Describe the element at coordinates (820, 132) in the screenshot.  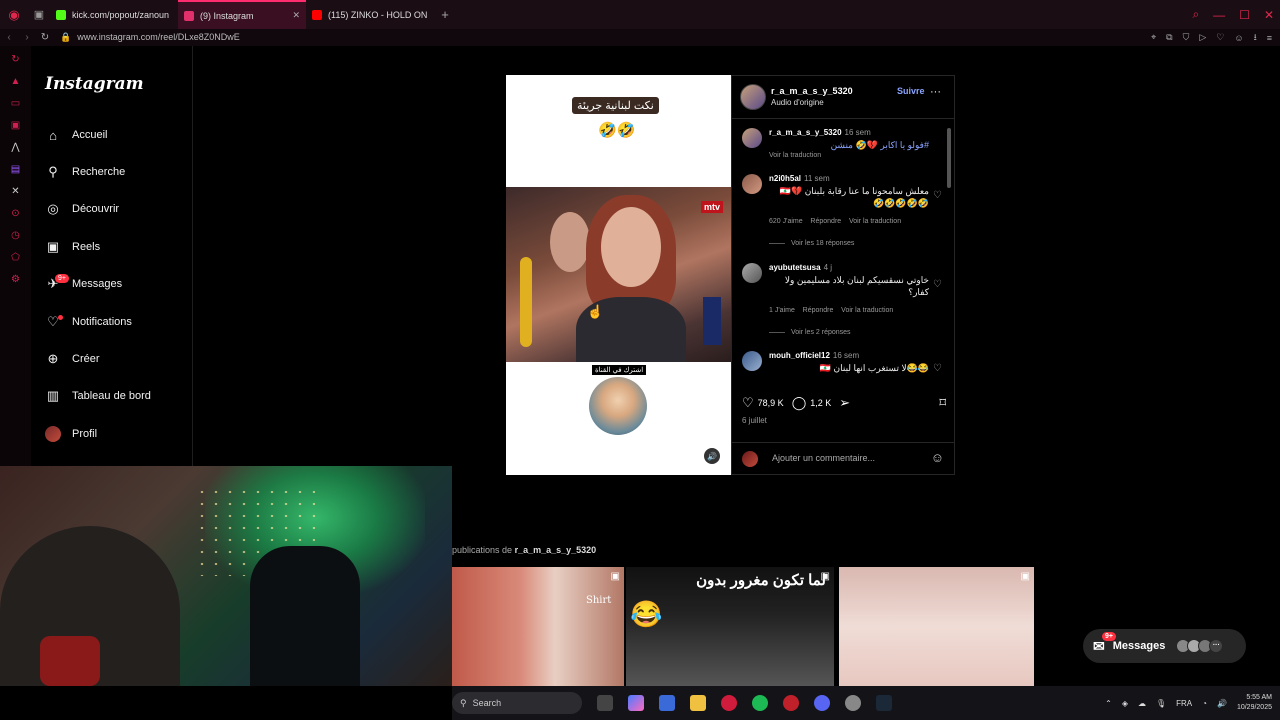
I see `comment-username: r_a_m_a_s_y_5320 16 sem` at that location.